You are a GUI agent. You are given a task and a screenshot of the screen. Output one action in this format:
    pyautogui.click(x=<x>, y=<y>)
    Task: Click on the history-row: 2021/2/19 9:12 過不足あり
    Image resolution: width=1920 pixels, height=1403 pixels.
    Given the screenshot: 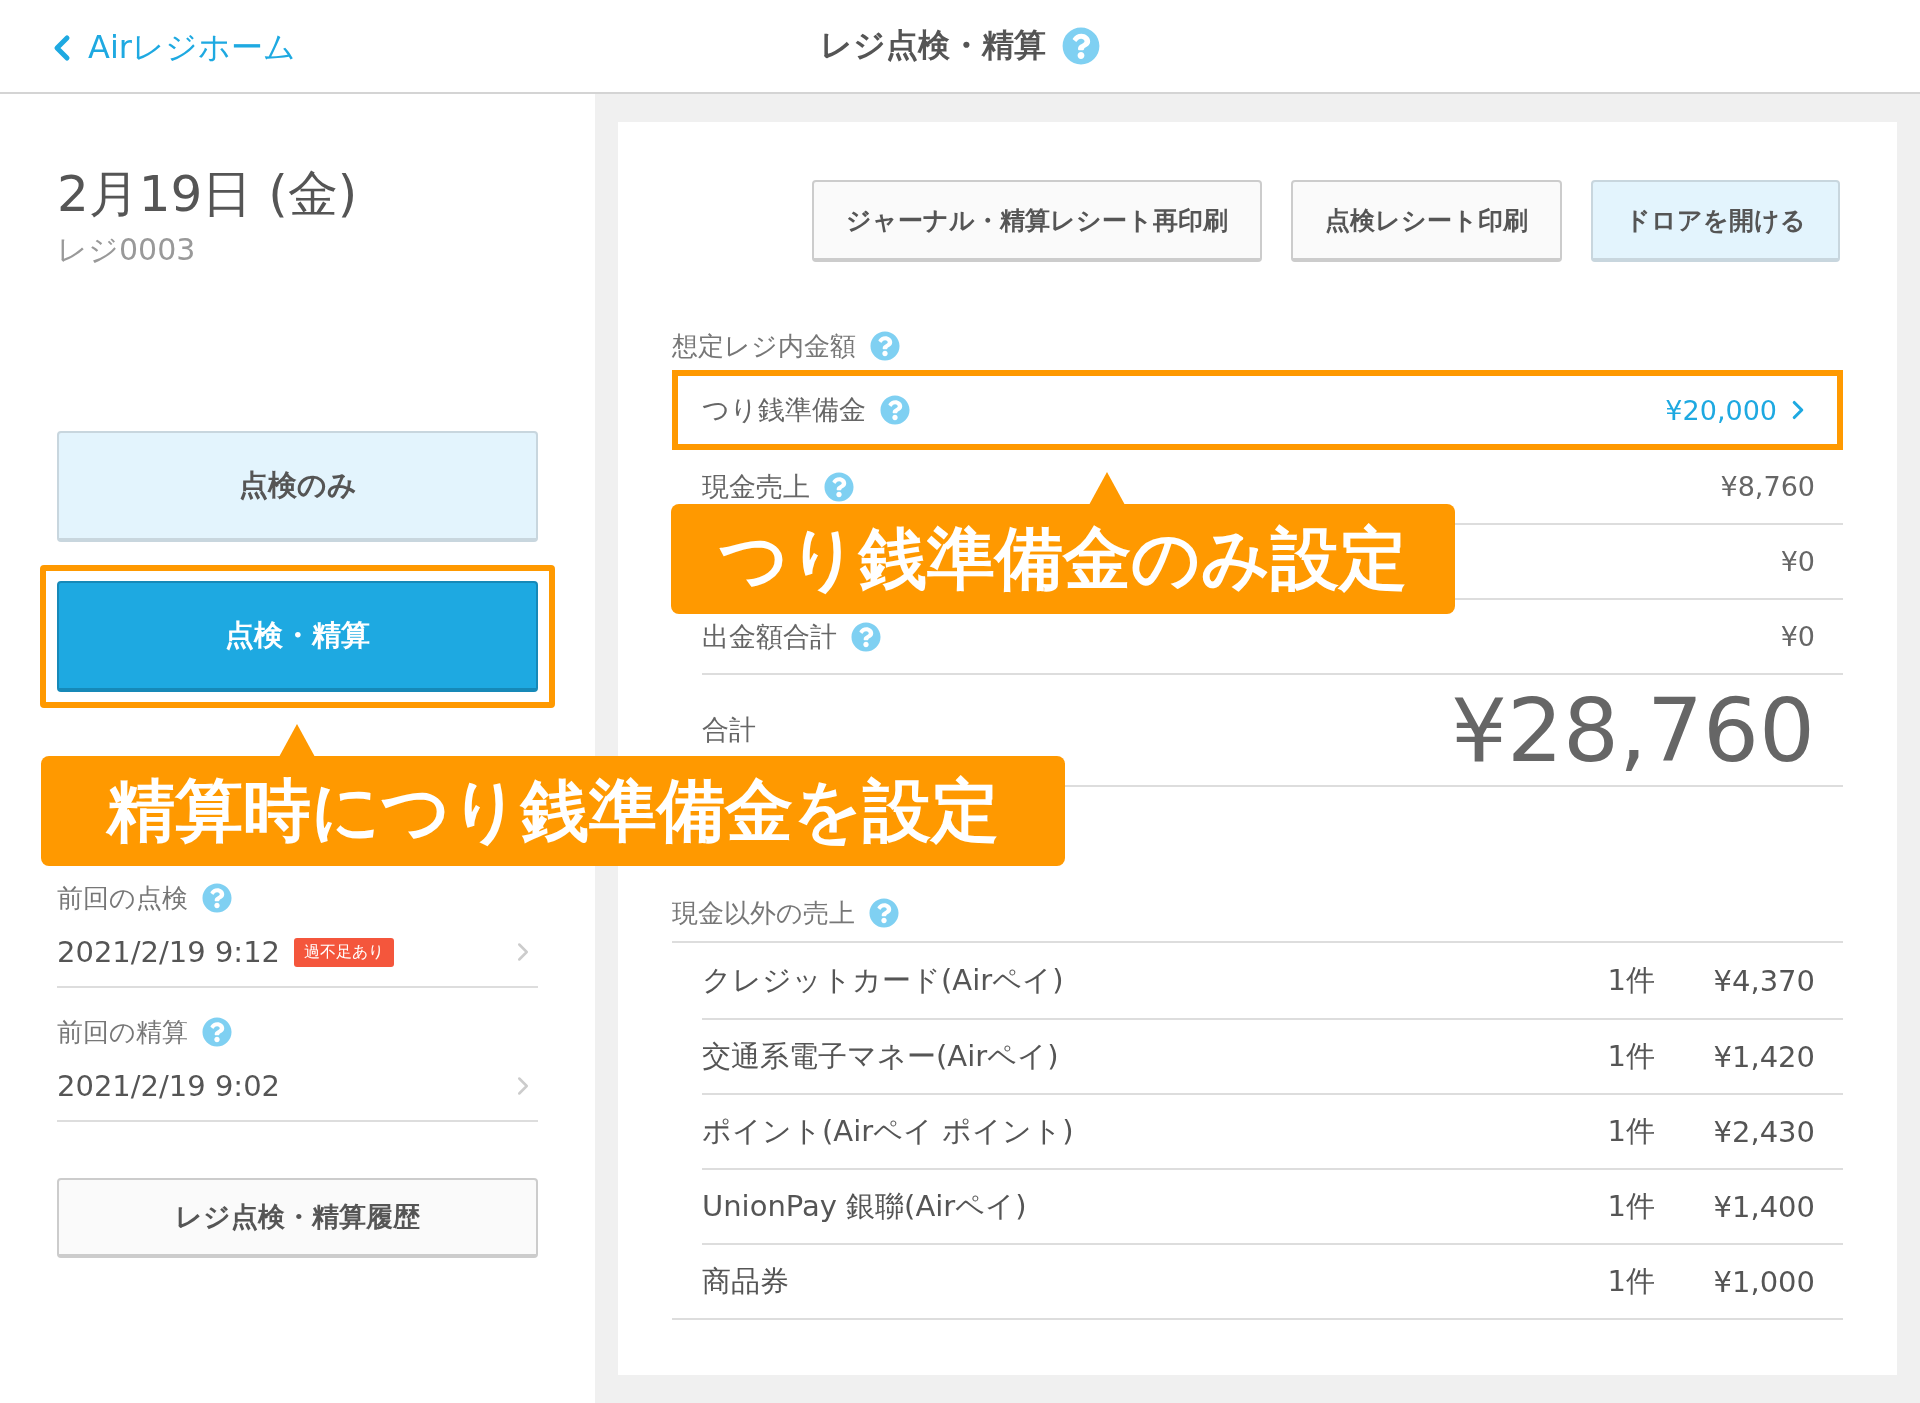 What is the action you would take?
    pyautogui.click(x=297, y=953)
    